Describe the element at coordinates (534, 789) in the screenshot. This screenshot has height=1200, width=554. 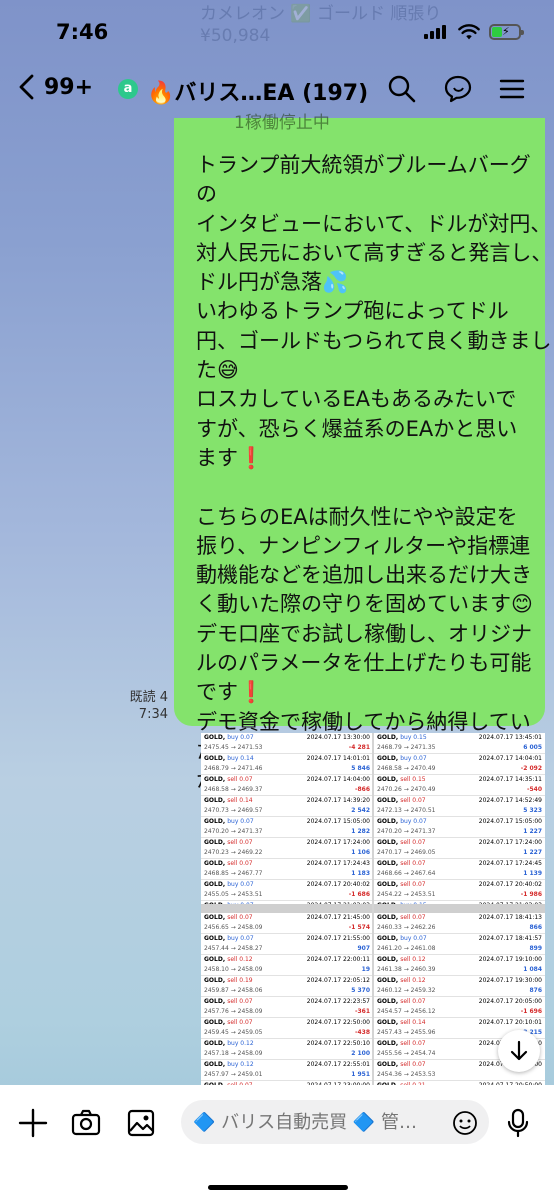
I see `trade-profit: -540` at that location.